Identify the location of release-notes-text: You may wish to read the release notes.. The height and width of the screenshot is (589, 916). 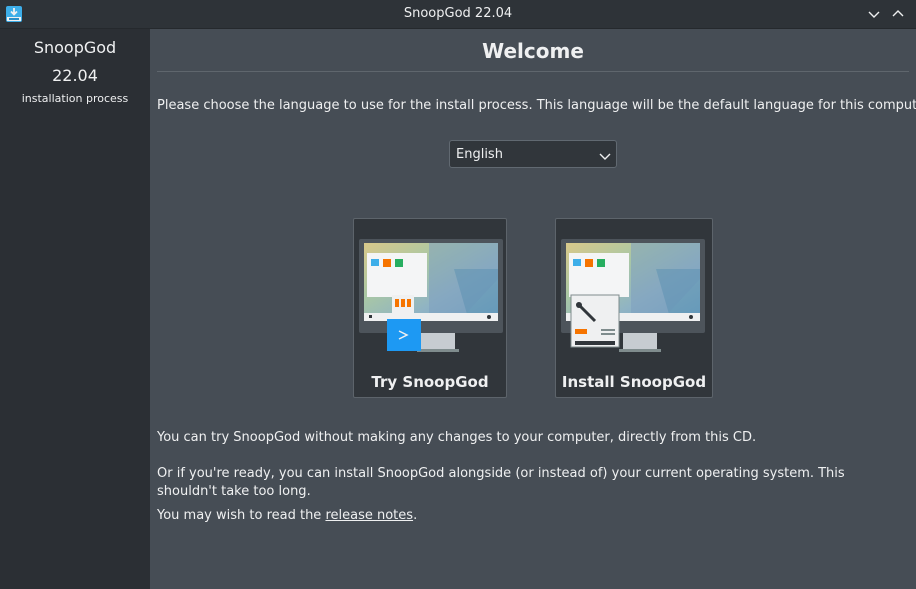
(287, 516).